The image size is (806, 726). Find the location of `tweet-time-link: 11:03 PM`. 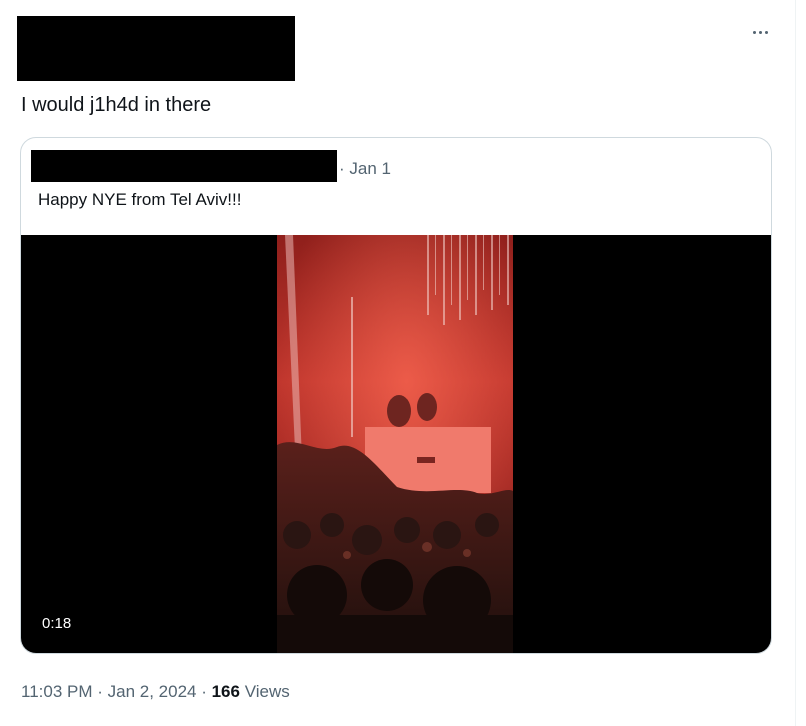

tweet-time-link: 11:03 PM is located at coordinates (57, 691).